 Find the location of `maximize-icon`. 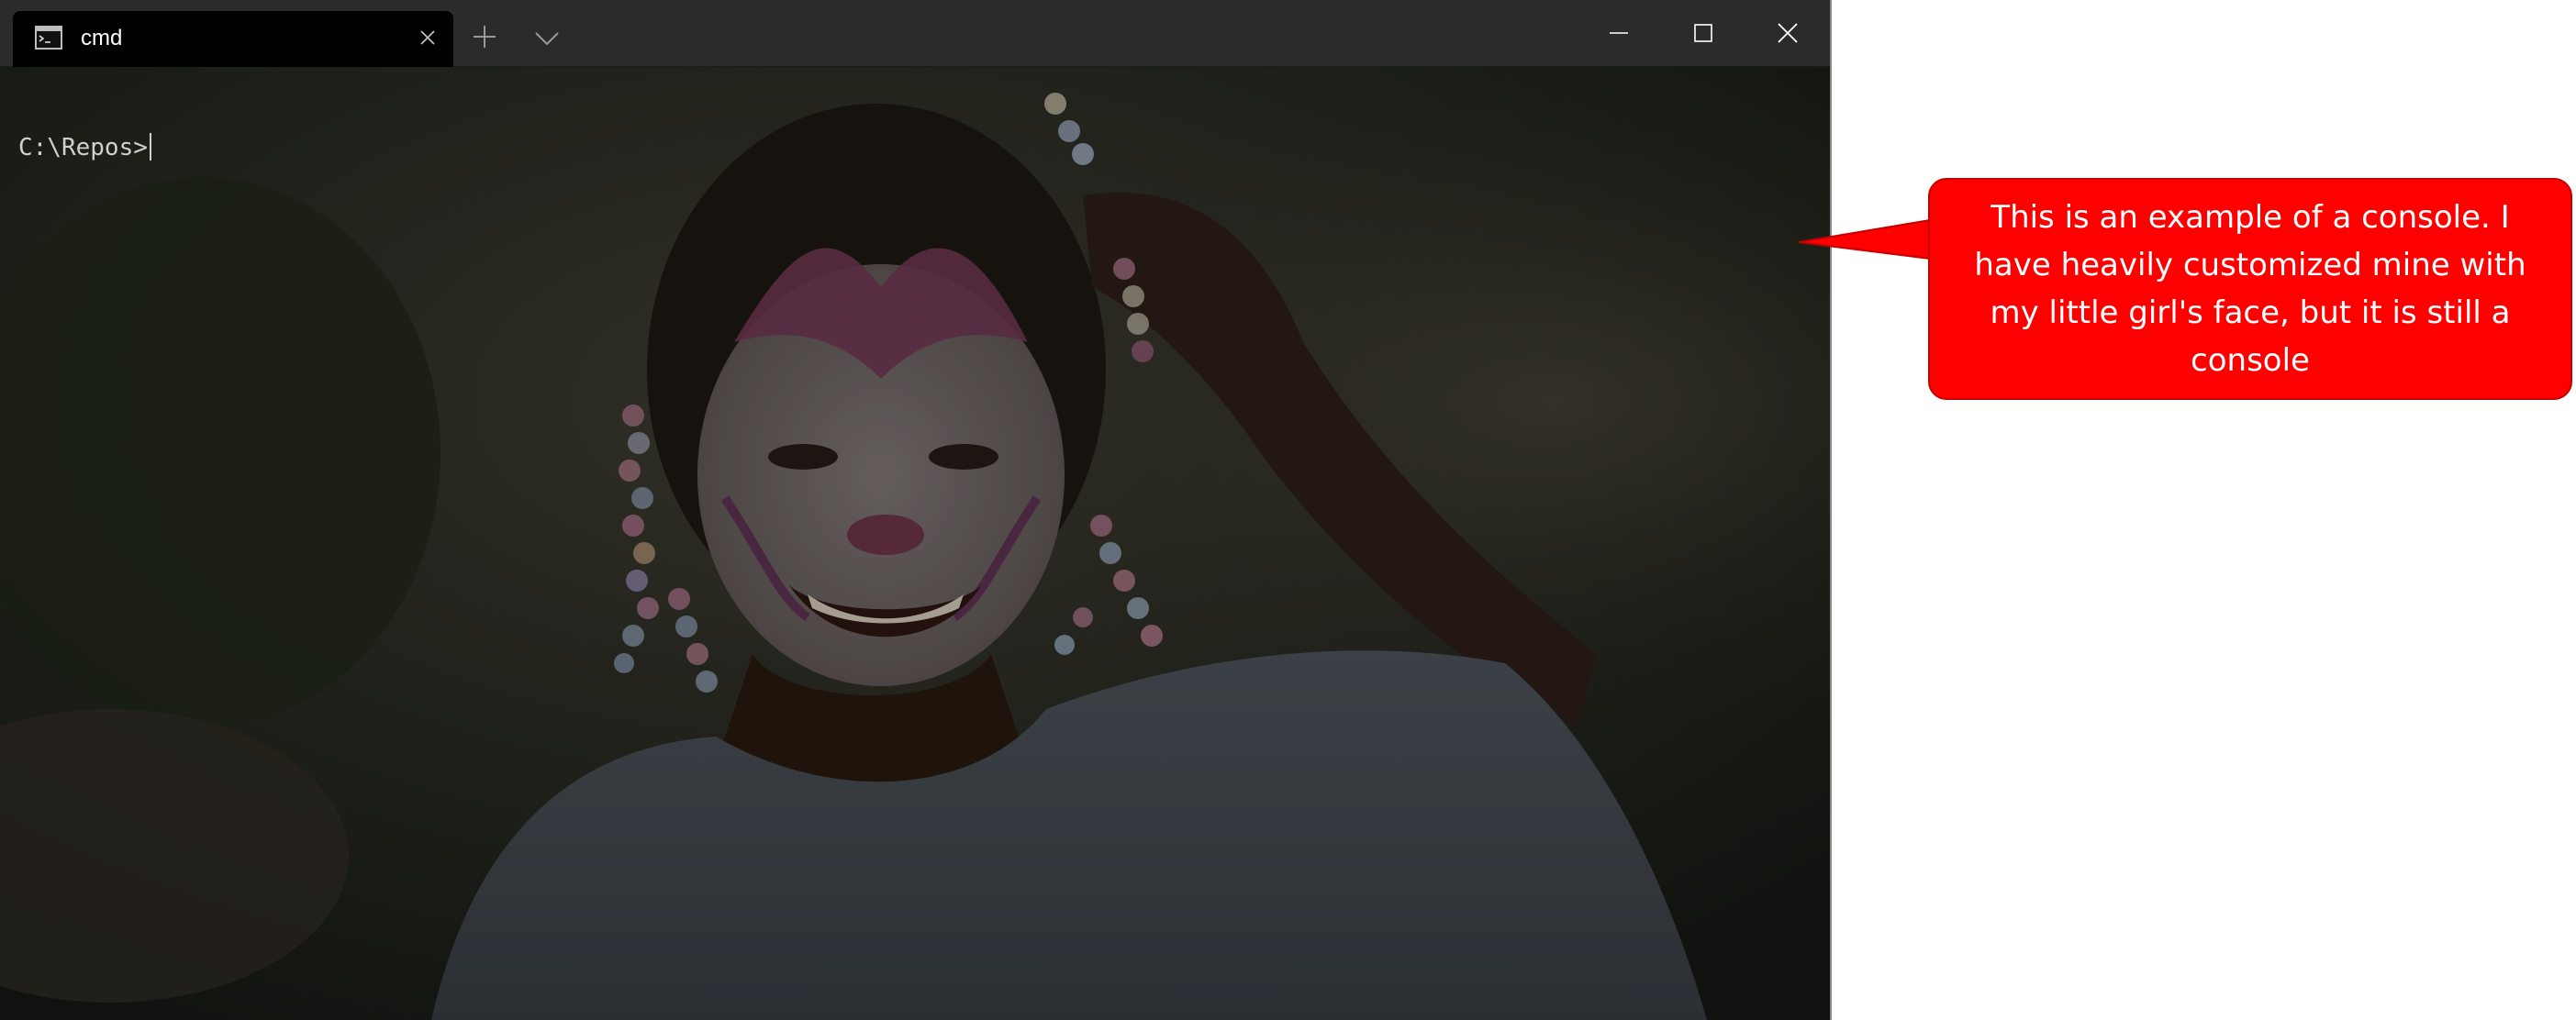

maximize-icon is located at coordinates (1703, 33).